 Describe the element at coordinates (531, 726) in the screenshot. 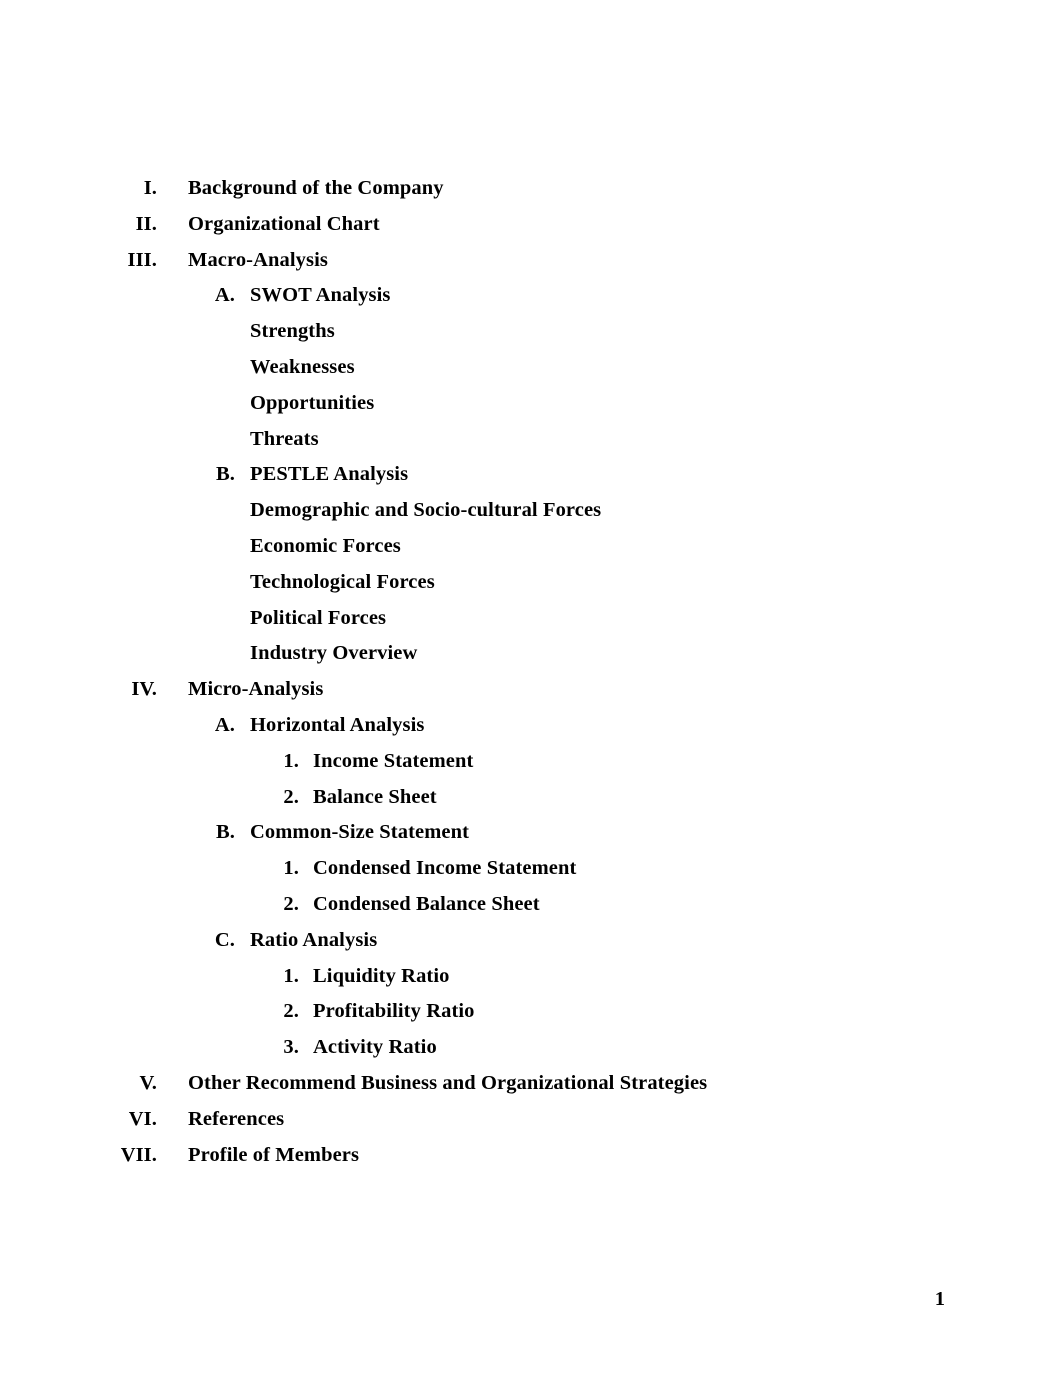

I see `outline-item: A. Horizontal Analysis` at that location.